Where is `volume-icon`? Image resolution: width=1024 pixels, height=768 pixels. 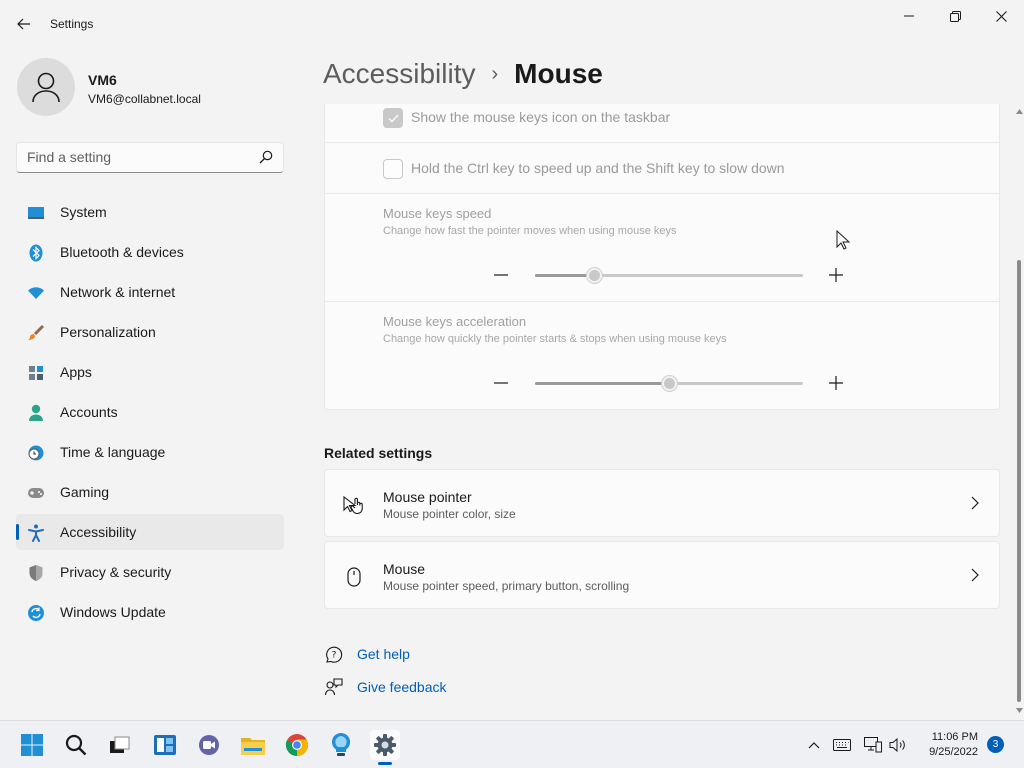
volume-icon is located at coordinates (897, 745).